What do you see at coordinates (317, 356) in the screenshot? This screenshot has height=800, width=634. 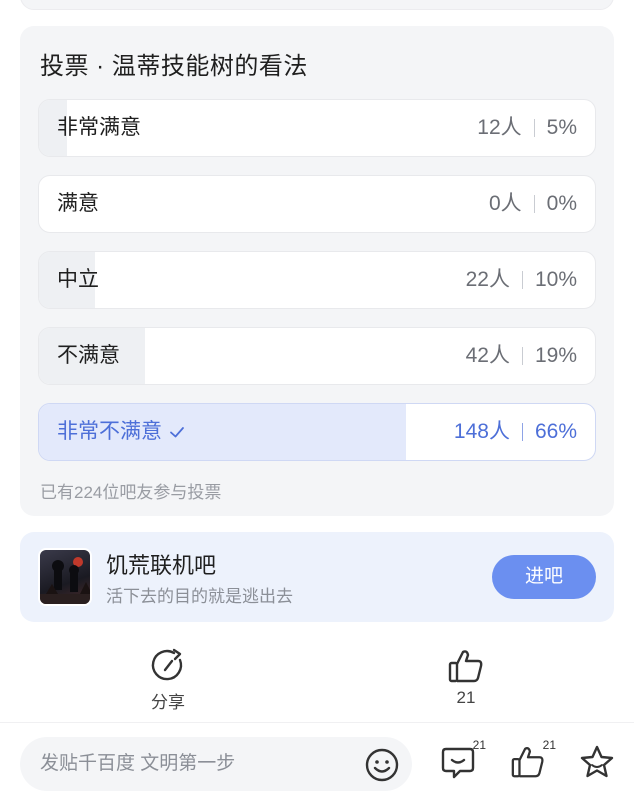 I see `poll-option-dissatisfied: 不满意 42人 19%` at bounding box center [317, 356].